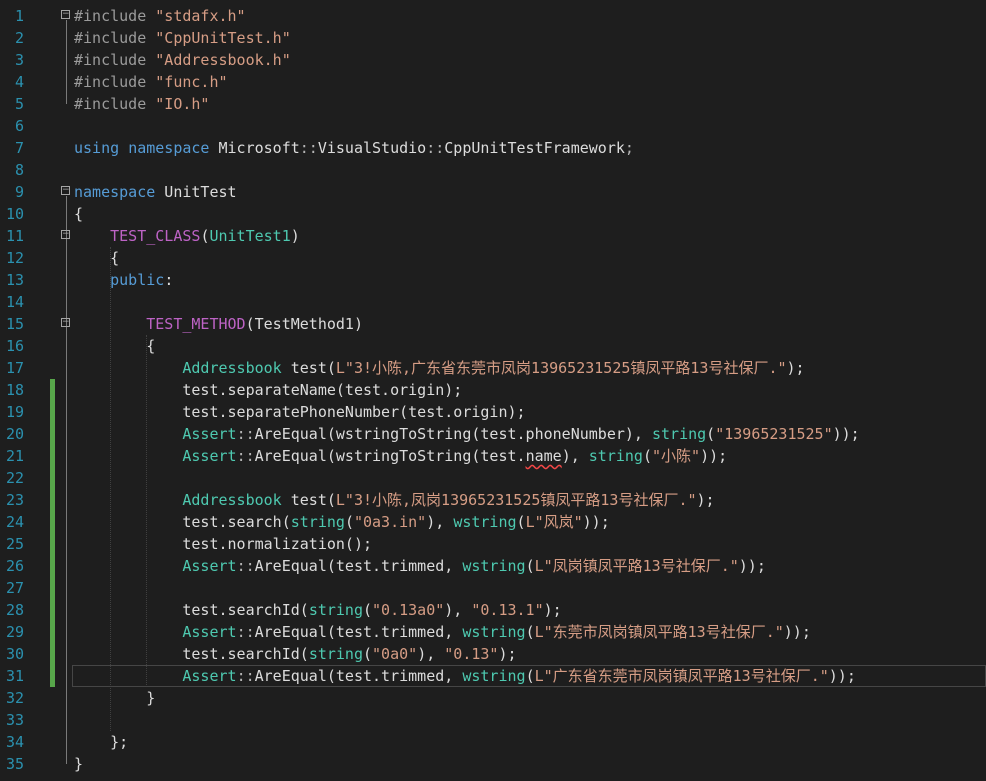  I want to click on code-line: 18 test.separateName(test.origin);, so click(493, 390).